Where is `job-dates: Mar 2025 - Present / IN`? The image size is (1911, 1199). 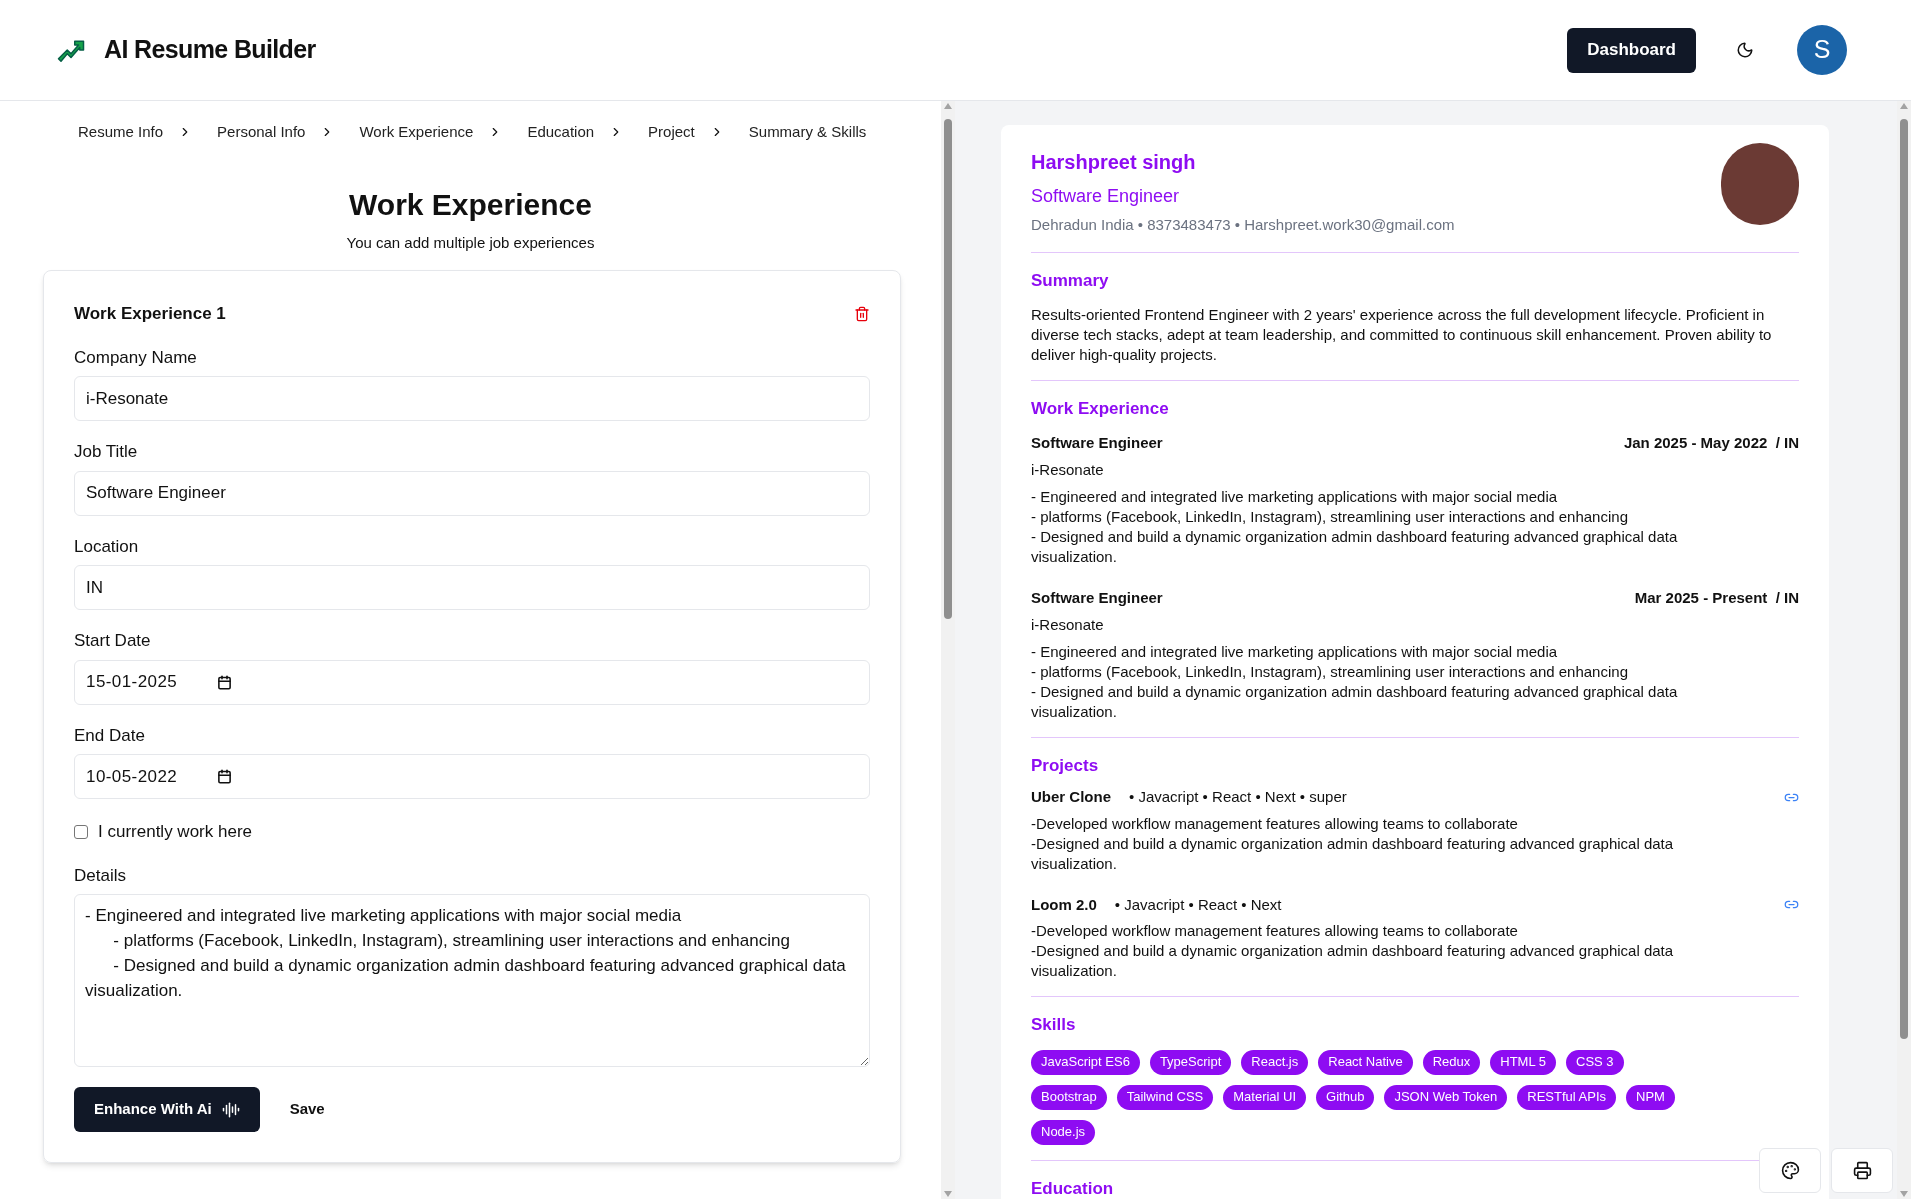 job-dates: Mar 2025 - Present / IN is located at coordinates (1716, 597).